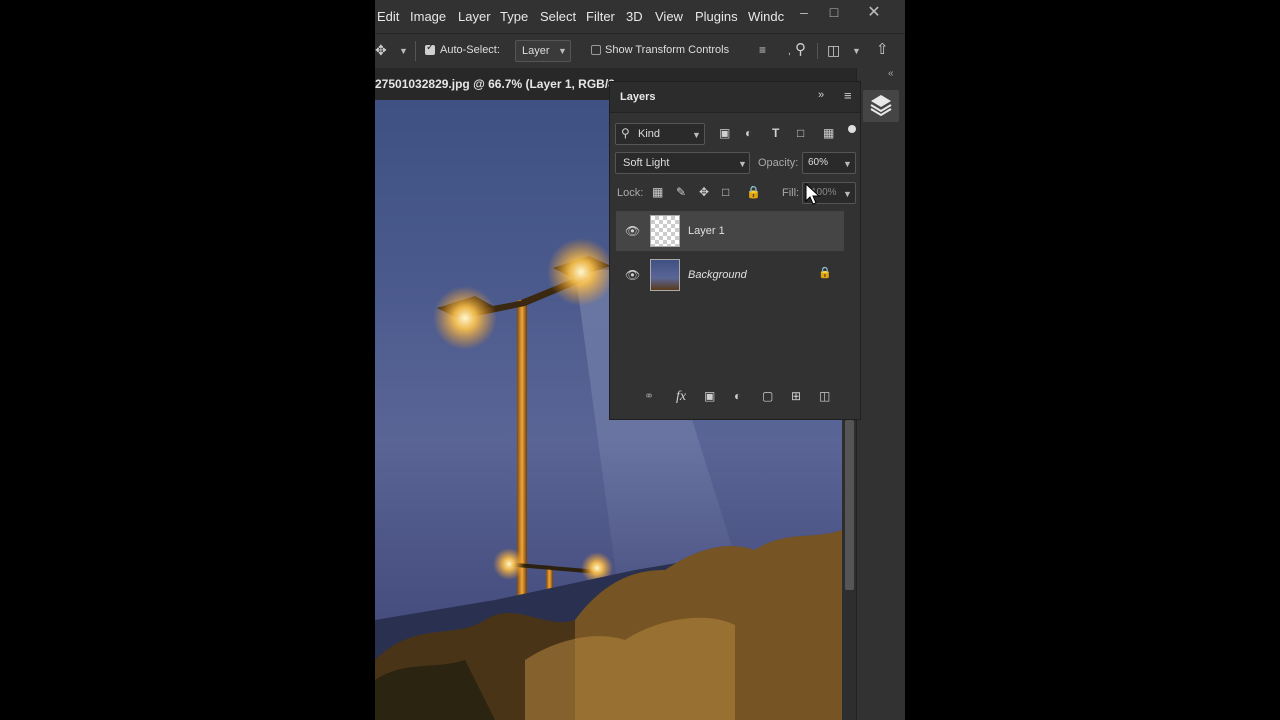 Image resolution: width=1280 pixels, height=720 pixels. What do you see at coordinates (646, 163) in the screenshot?
I see `blend-mode-value: Soft Light` at bounding box center [646, 163].